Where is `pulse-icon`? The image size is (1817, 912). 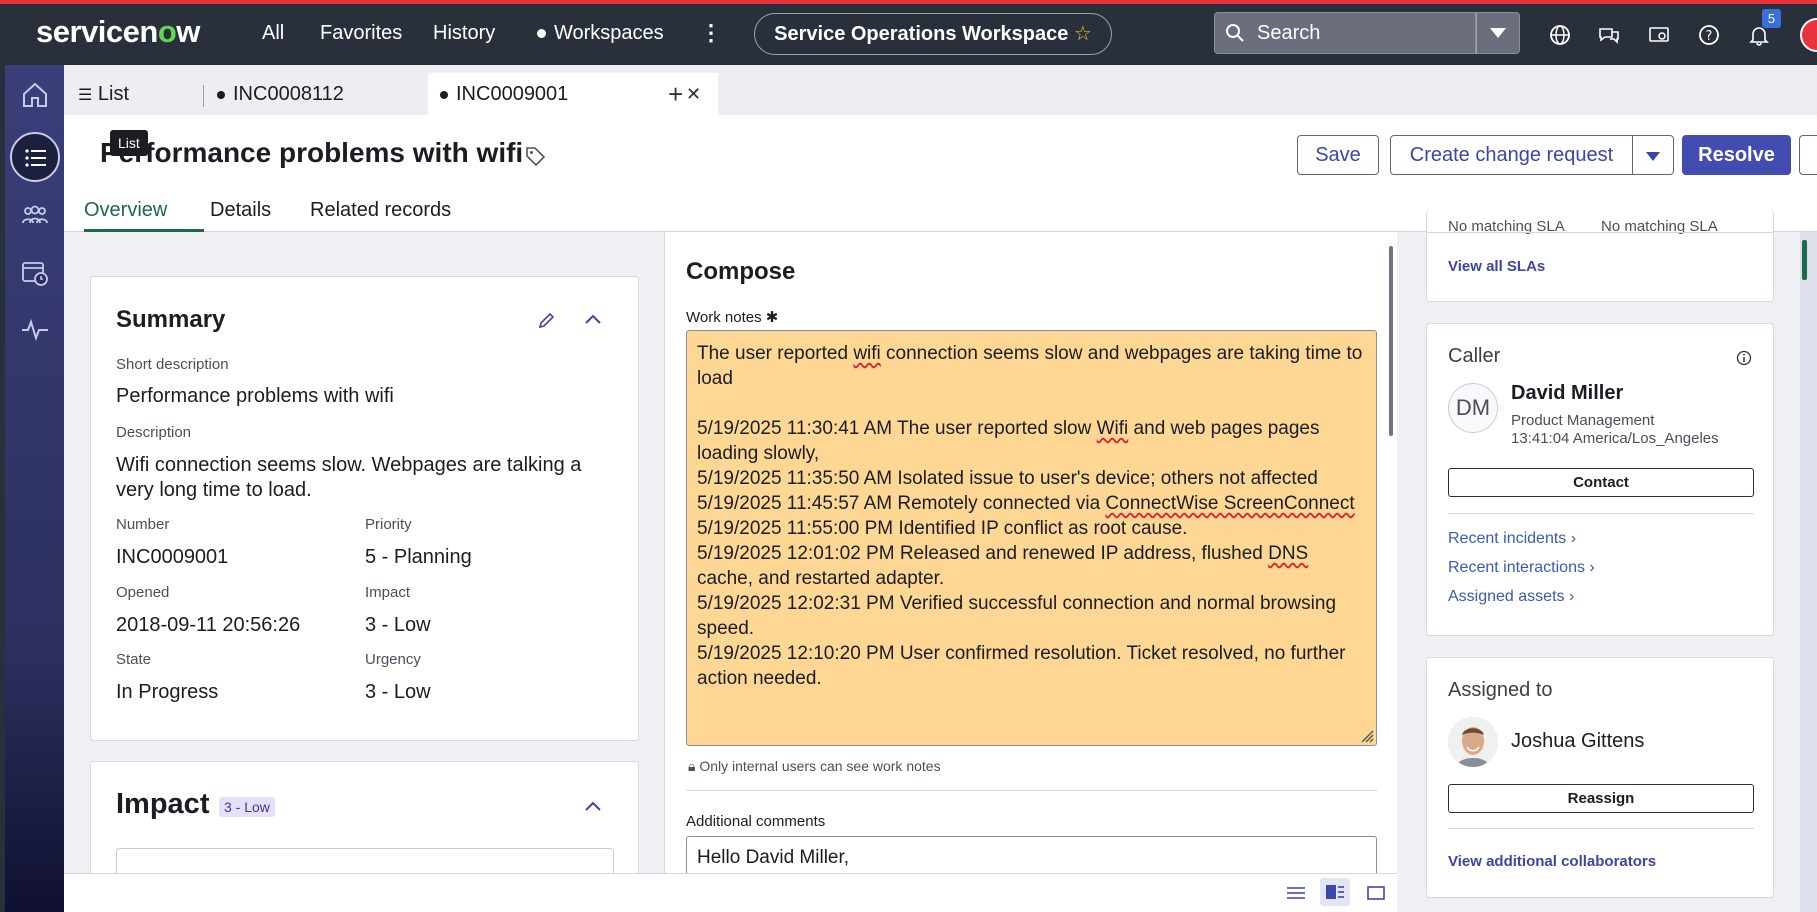 pulse-icon is located at coordinates (35, 330).